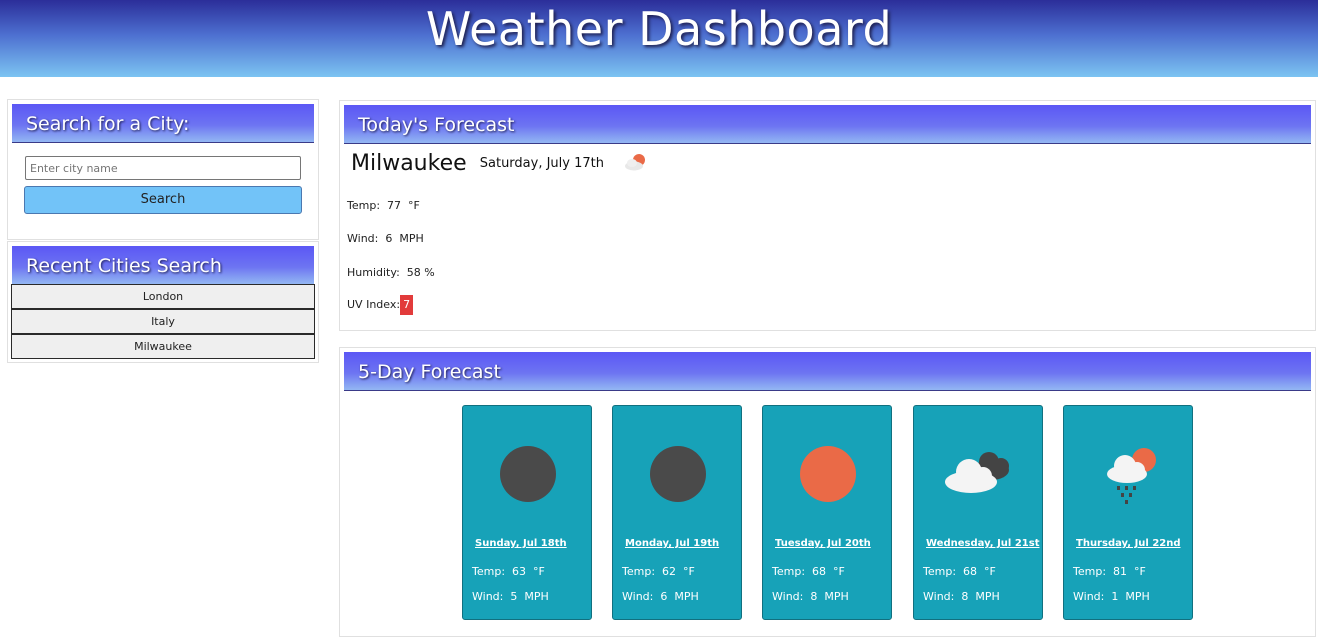 This screenshot has width=1318, height=637. Describe the element at coordinates (163, 296) in the screenshot. I see `recent-city-button: London` at that location.